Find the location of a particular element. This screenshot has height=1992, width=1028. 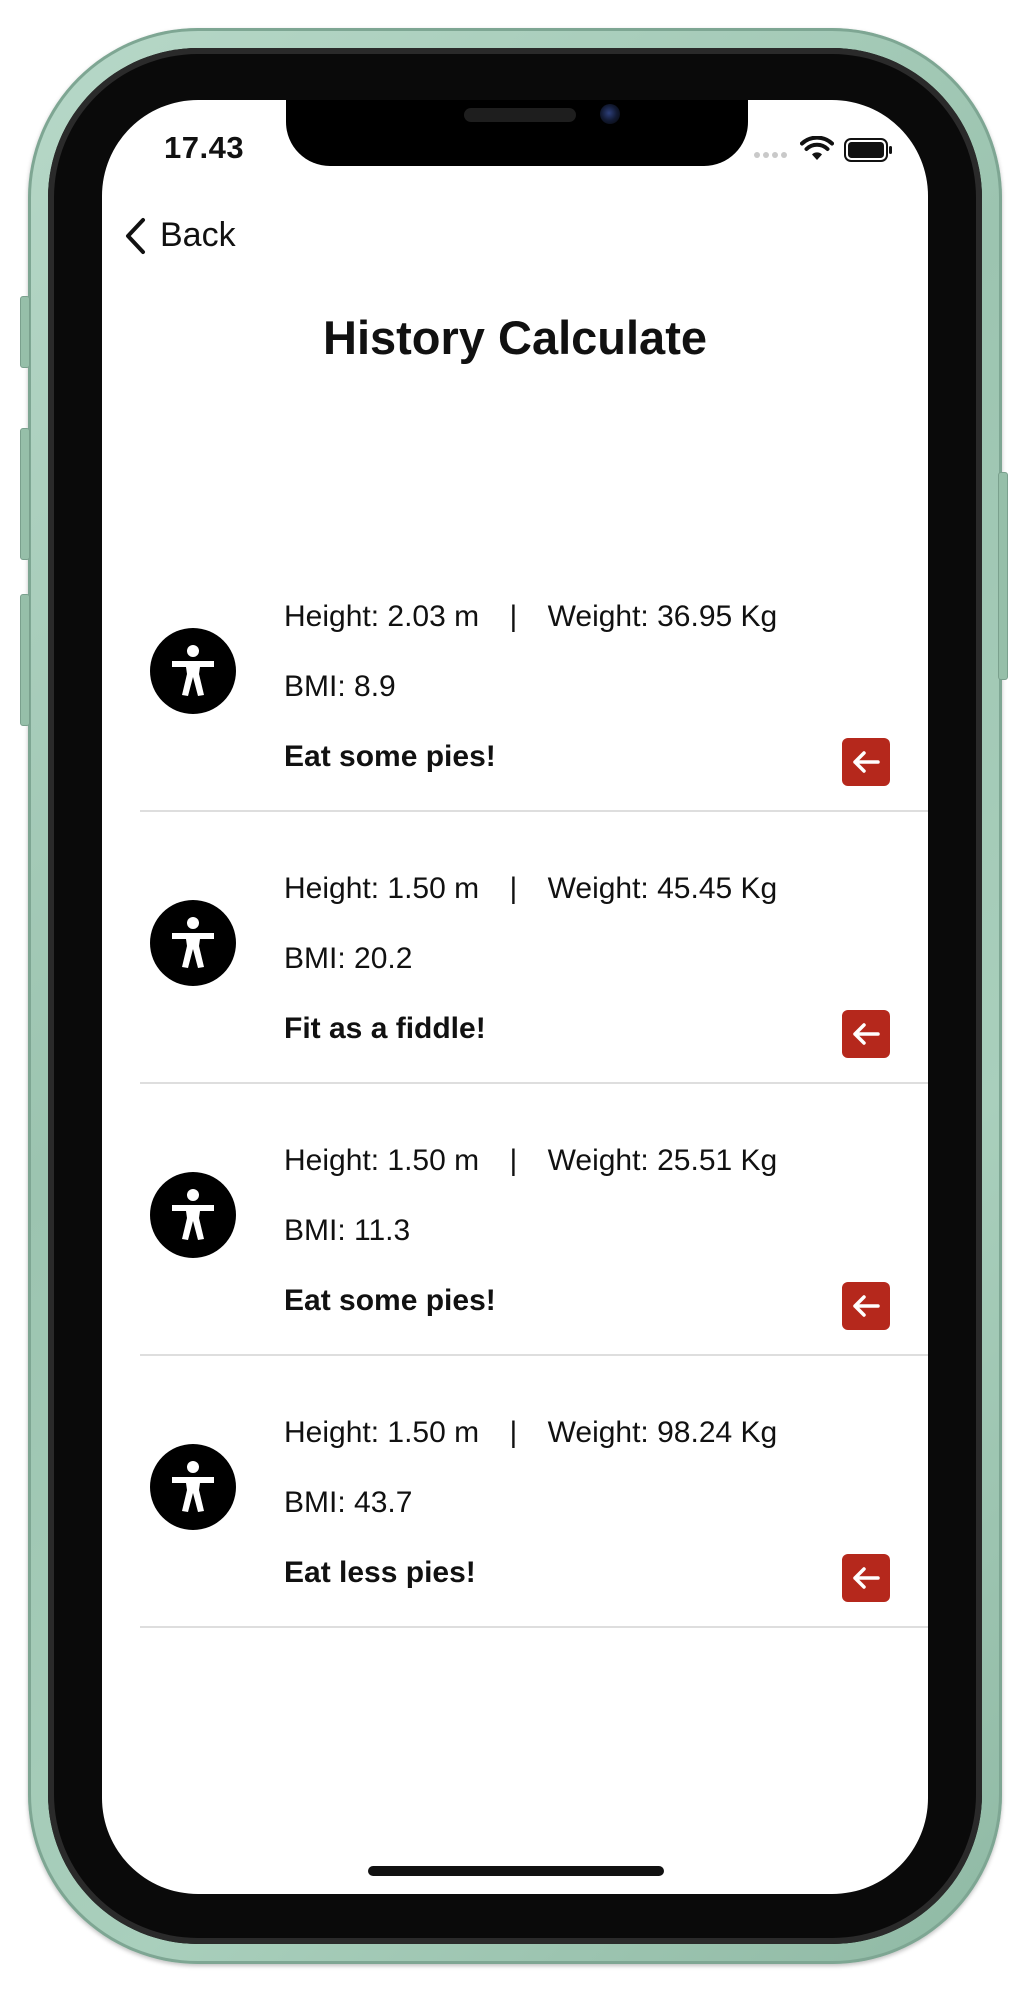

cellular-signal-icon is located at coordinates (770, 155).